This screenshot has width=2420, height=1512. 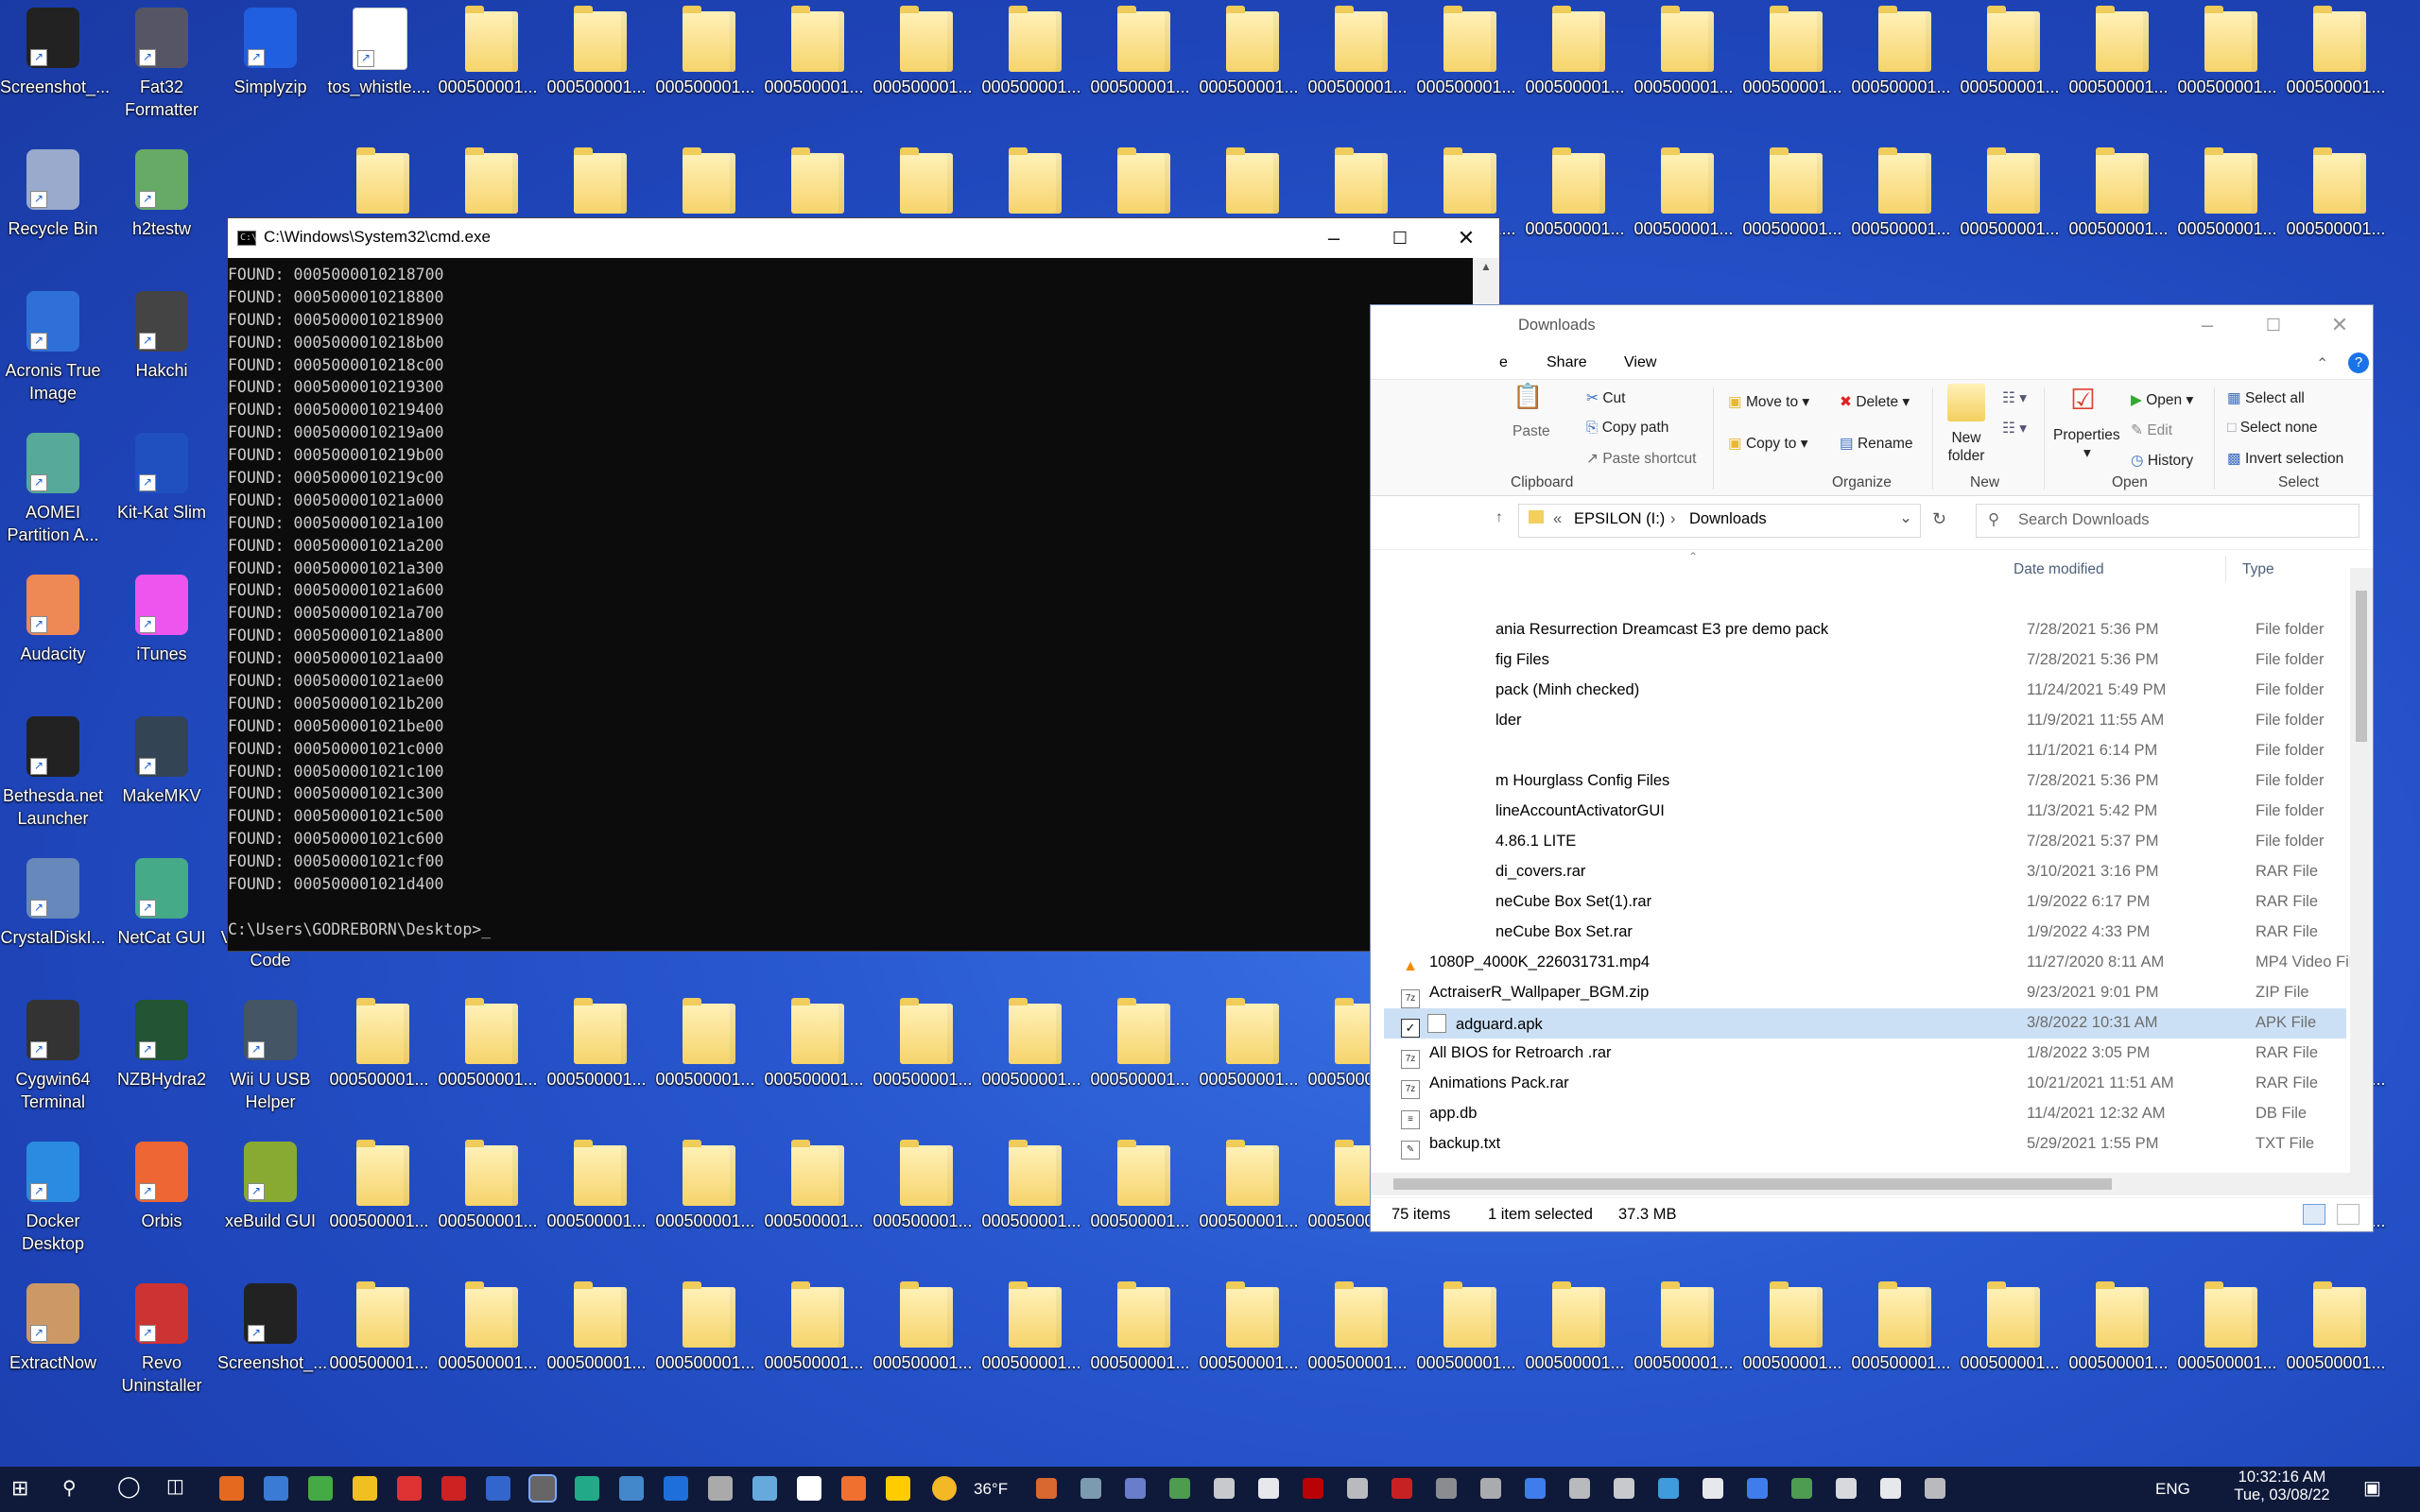 I want to click on task-view-icon: ◫, so click(x=175, y=1486).